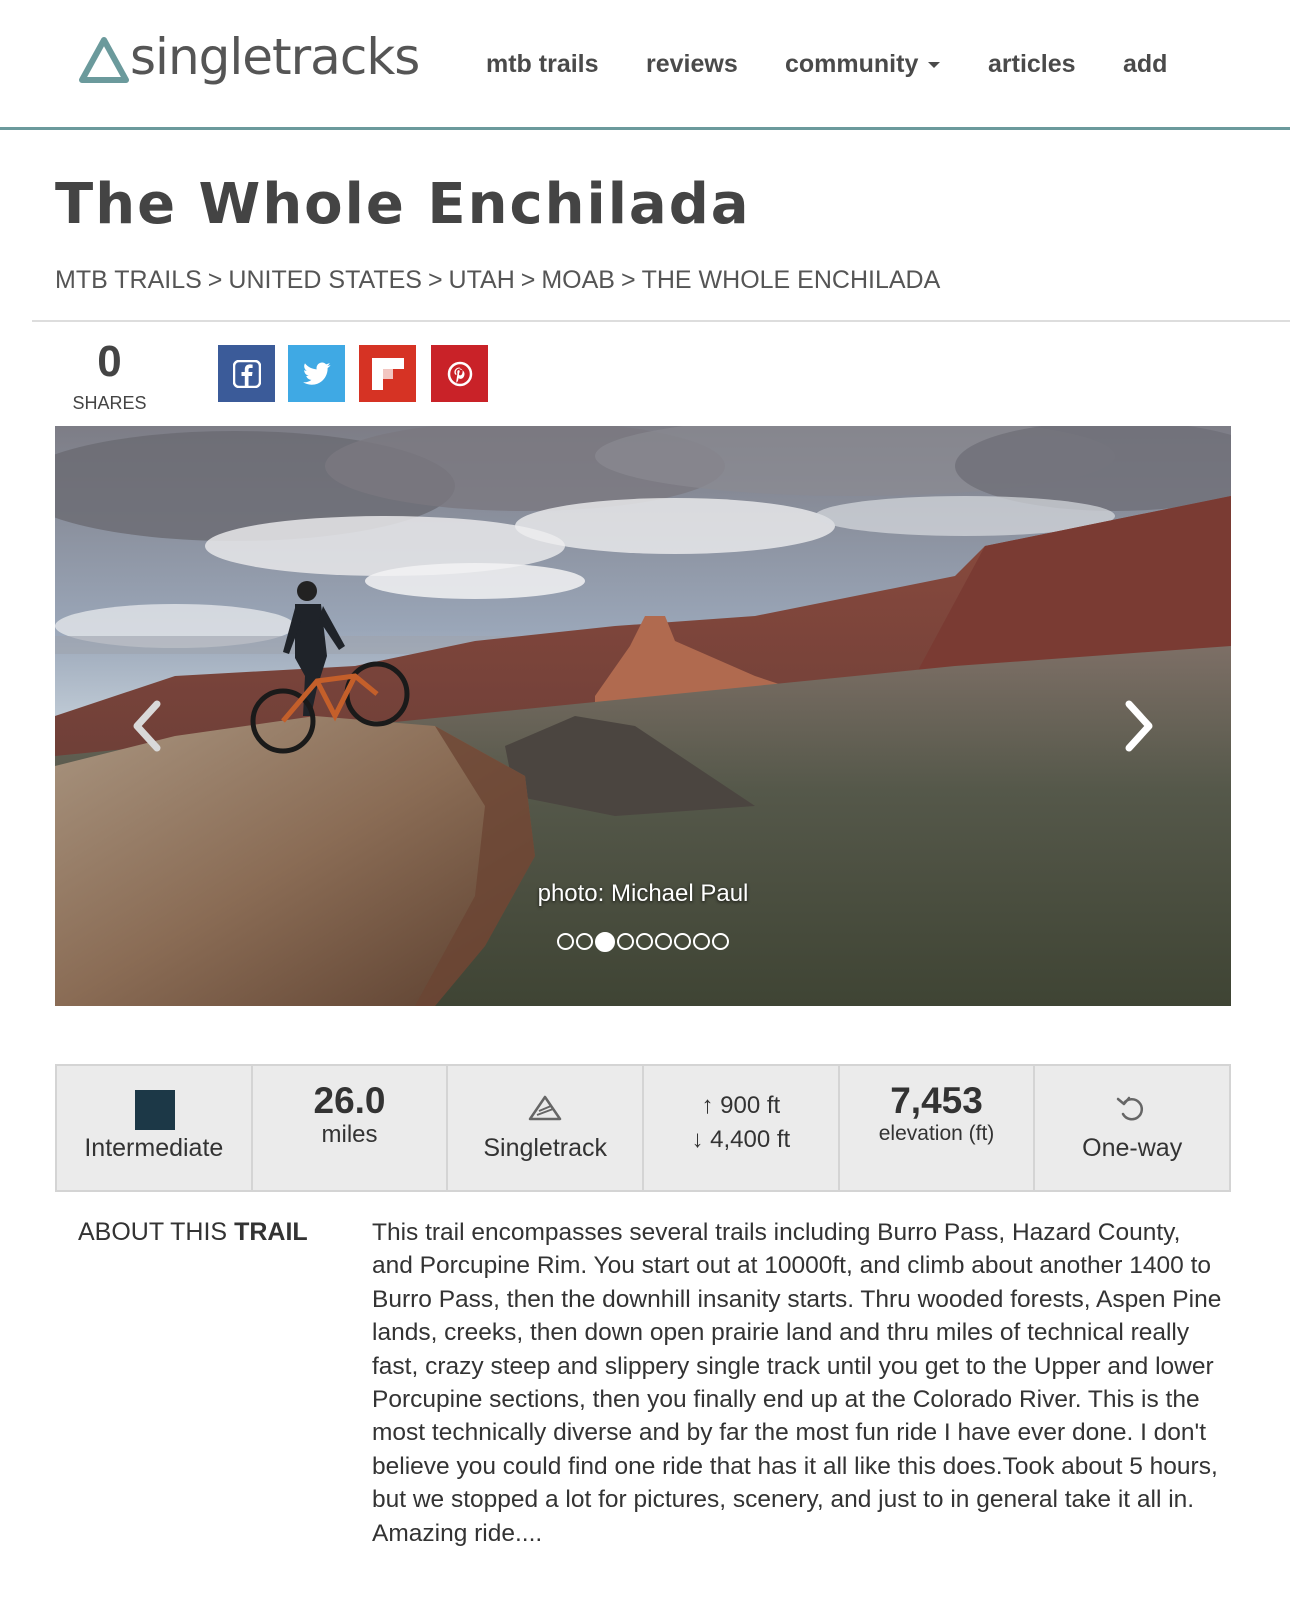 This screenshot has height=1600, width=1290. I want to click on about-heading: ABOUT THIS TRAIL, so click(193, 1232).